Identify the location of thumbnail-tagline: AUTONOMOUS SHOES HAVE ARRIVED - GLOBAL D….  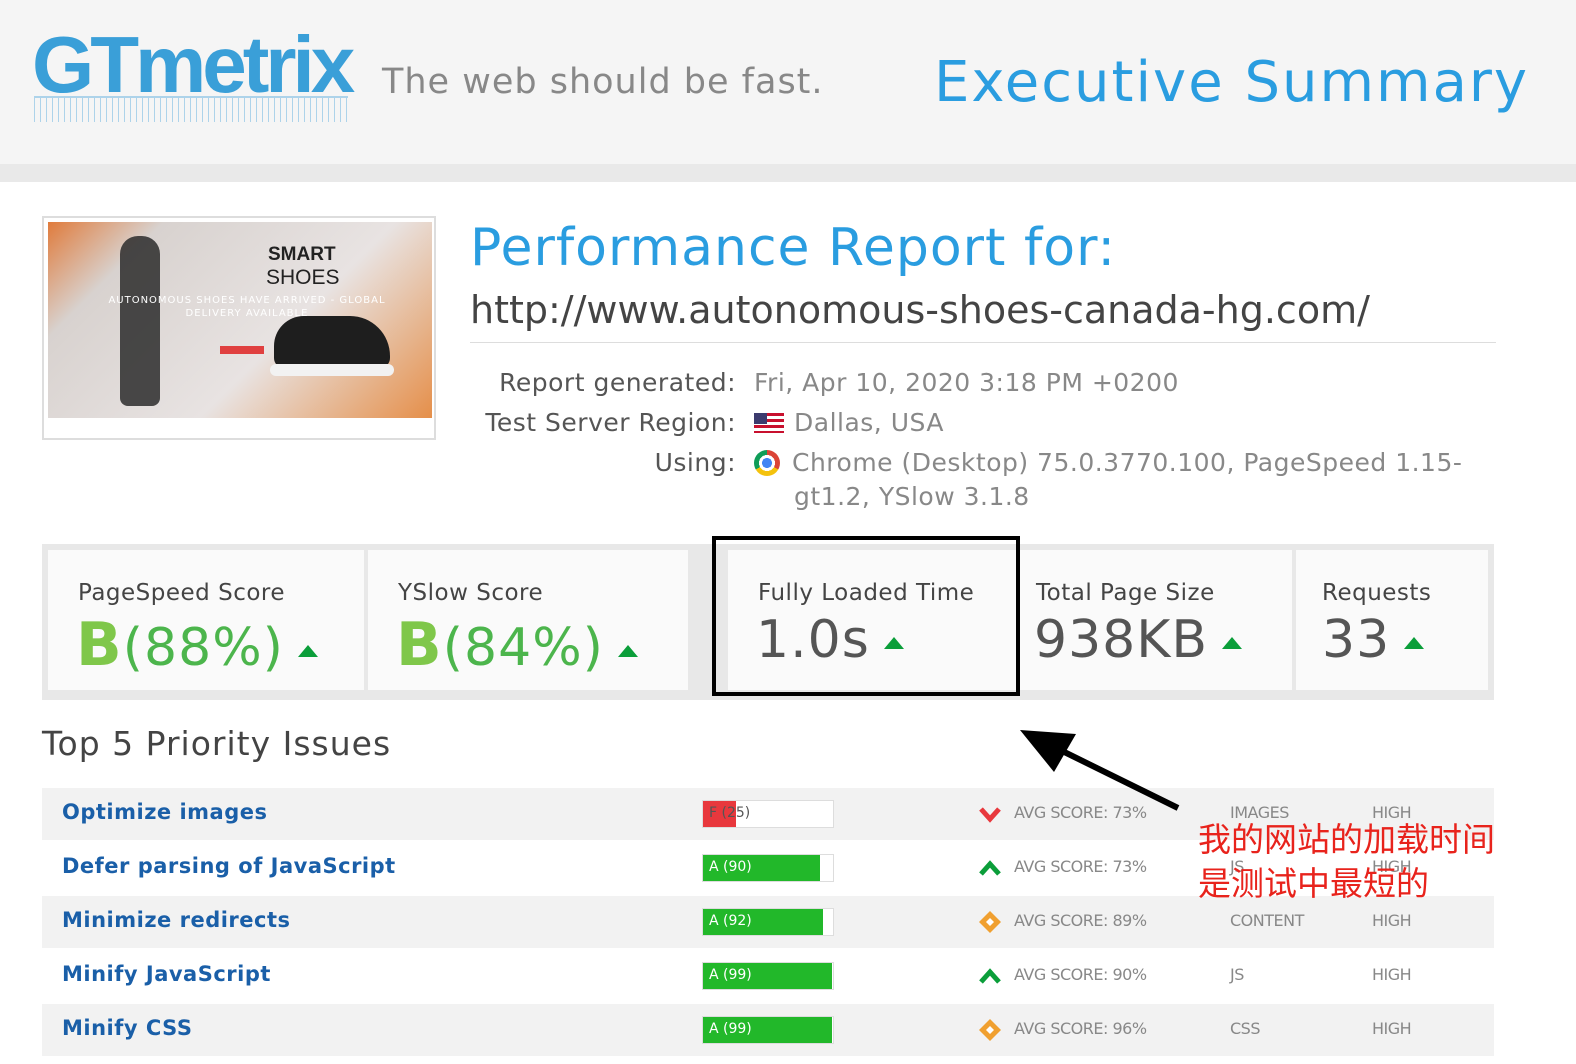
(247, 307).